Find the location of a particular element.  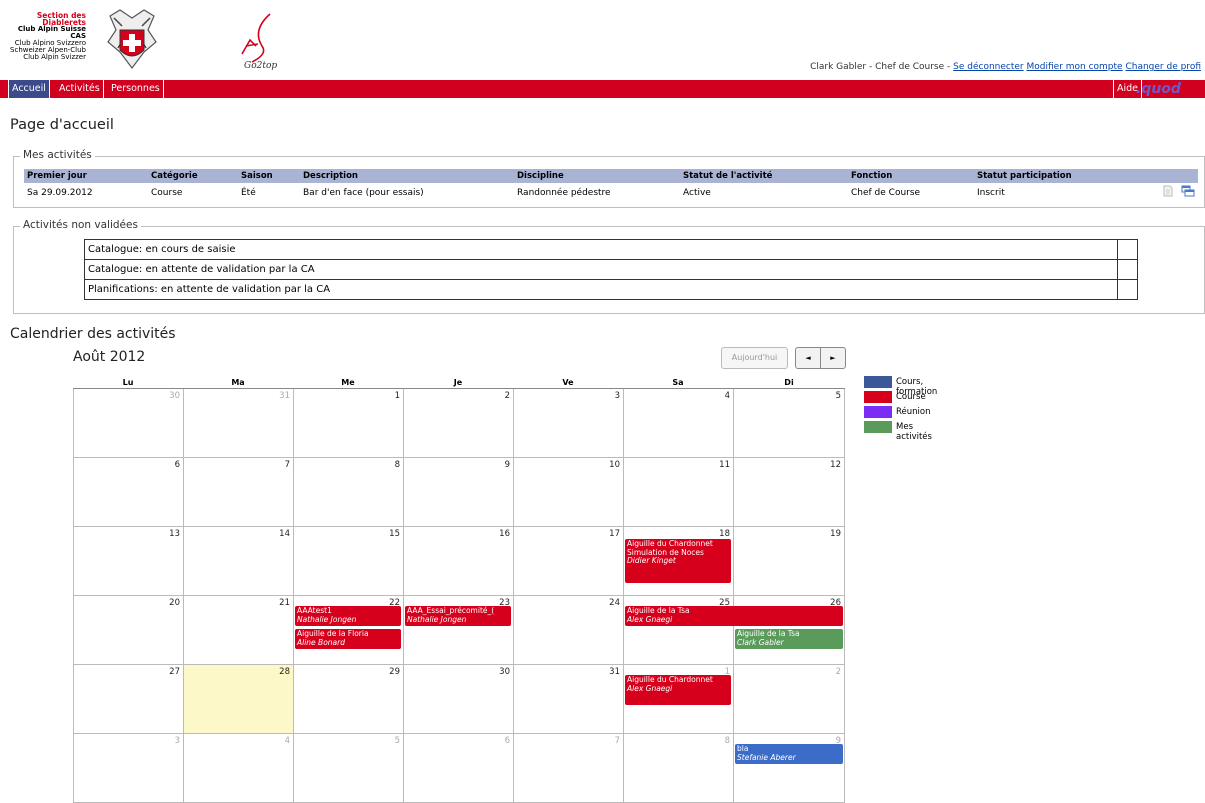

calendar-day-cell: 19 is located at coordinates (789, 561).